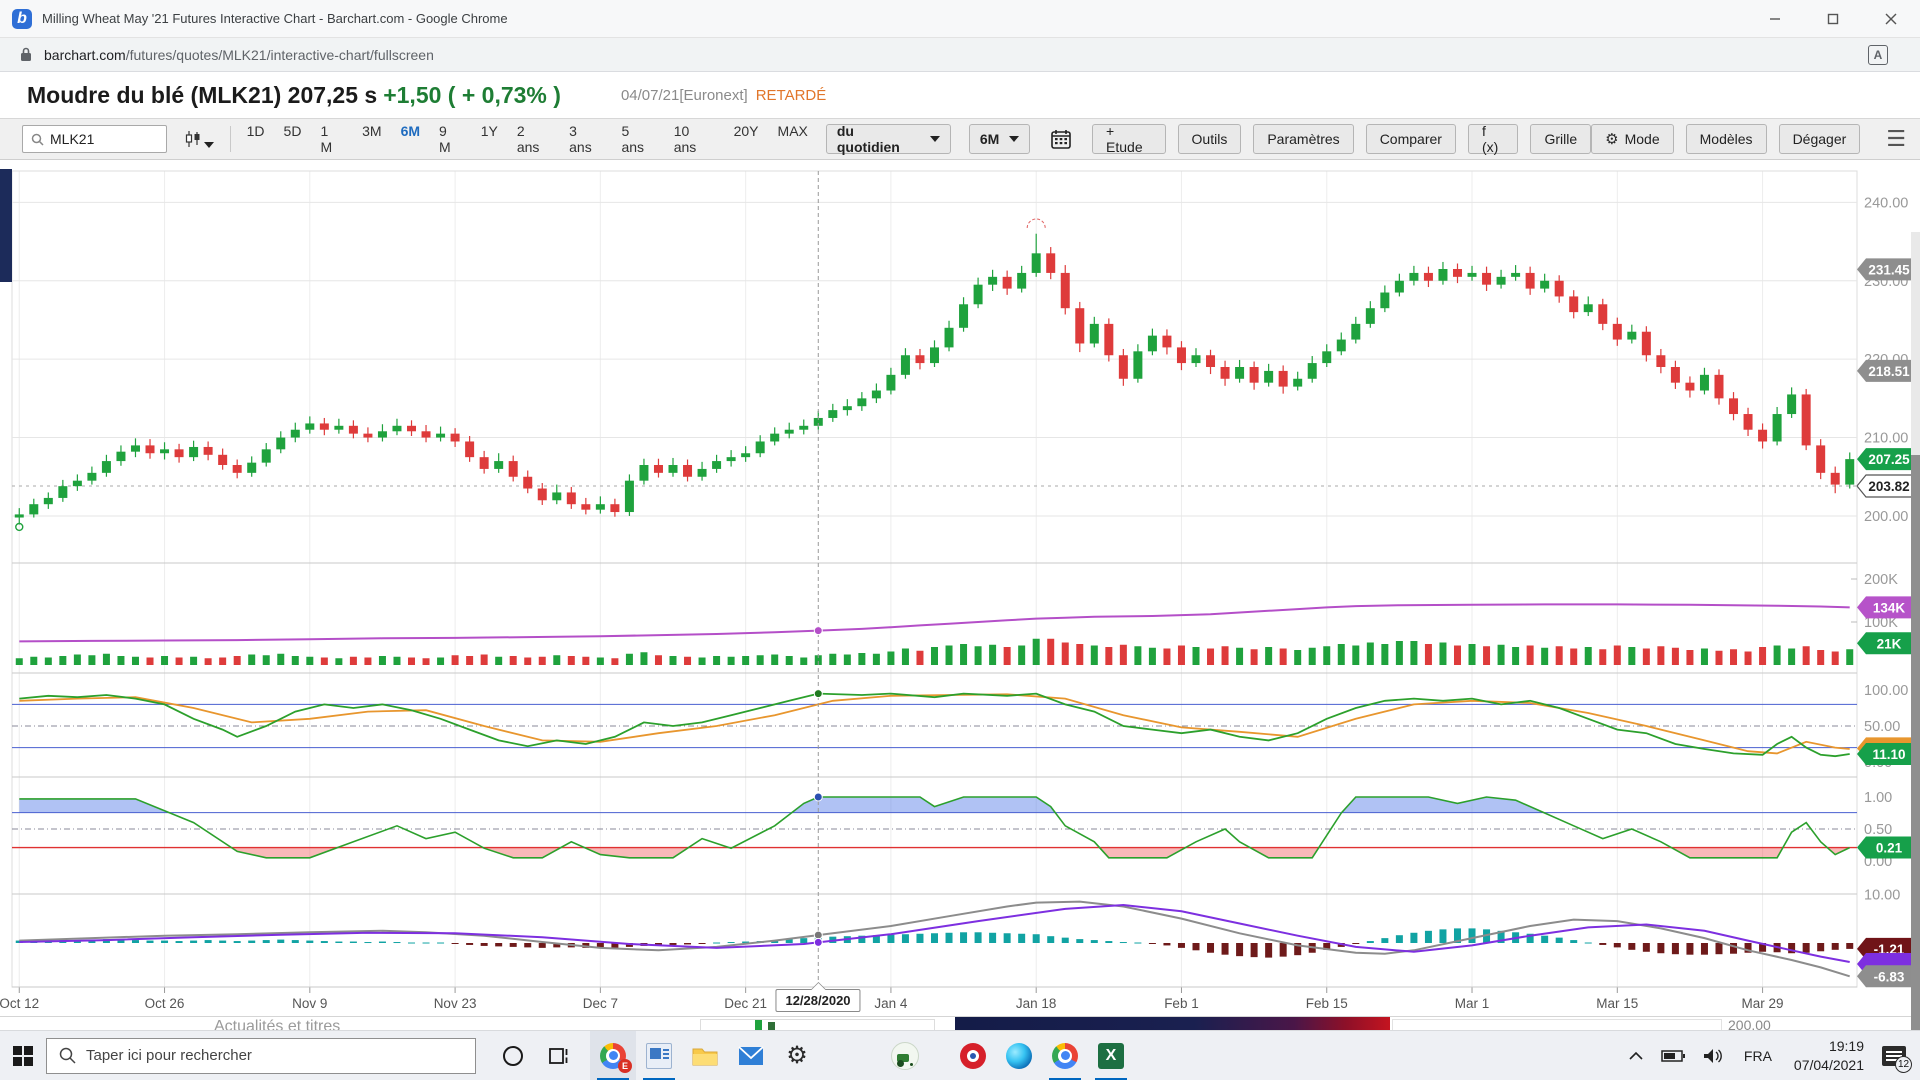 This screenshot has height=1080, width=1920. Describe the element at coordinates (1673, 1056) in the screenshot. I see `battery-indicator` at that location.